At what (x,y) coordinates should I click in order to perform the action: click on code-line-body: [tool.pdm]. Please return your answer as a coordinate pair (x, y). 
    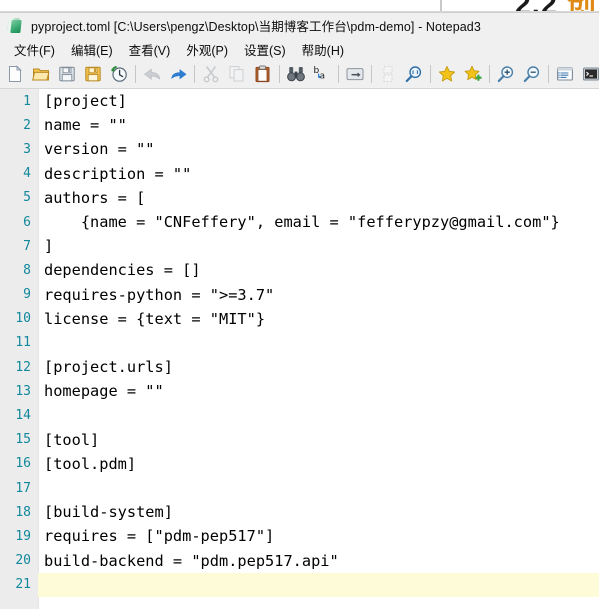
    Looking at the image, I should click on (318, 464).